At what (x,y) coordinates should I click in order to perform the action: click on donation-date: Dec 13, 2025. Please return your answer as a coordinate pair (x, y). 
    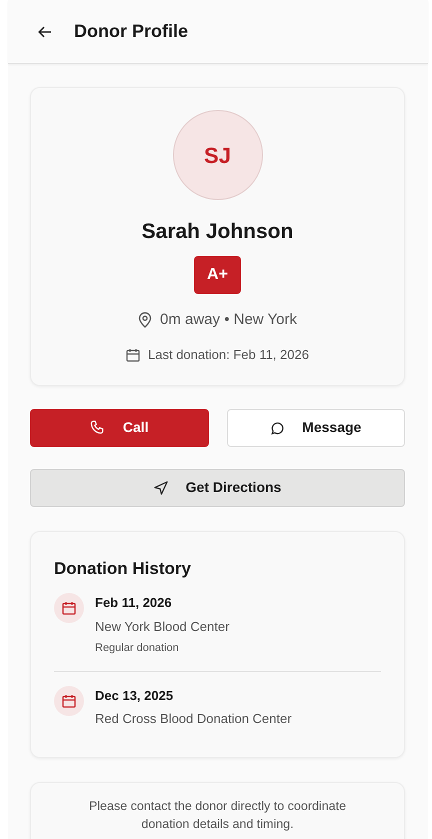
    Looking at the image, I should click on (134, 695).